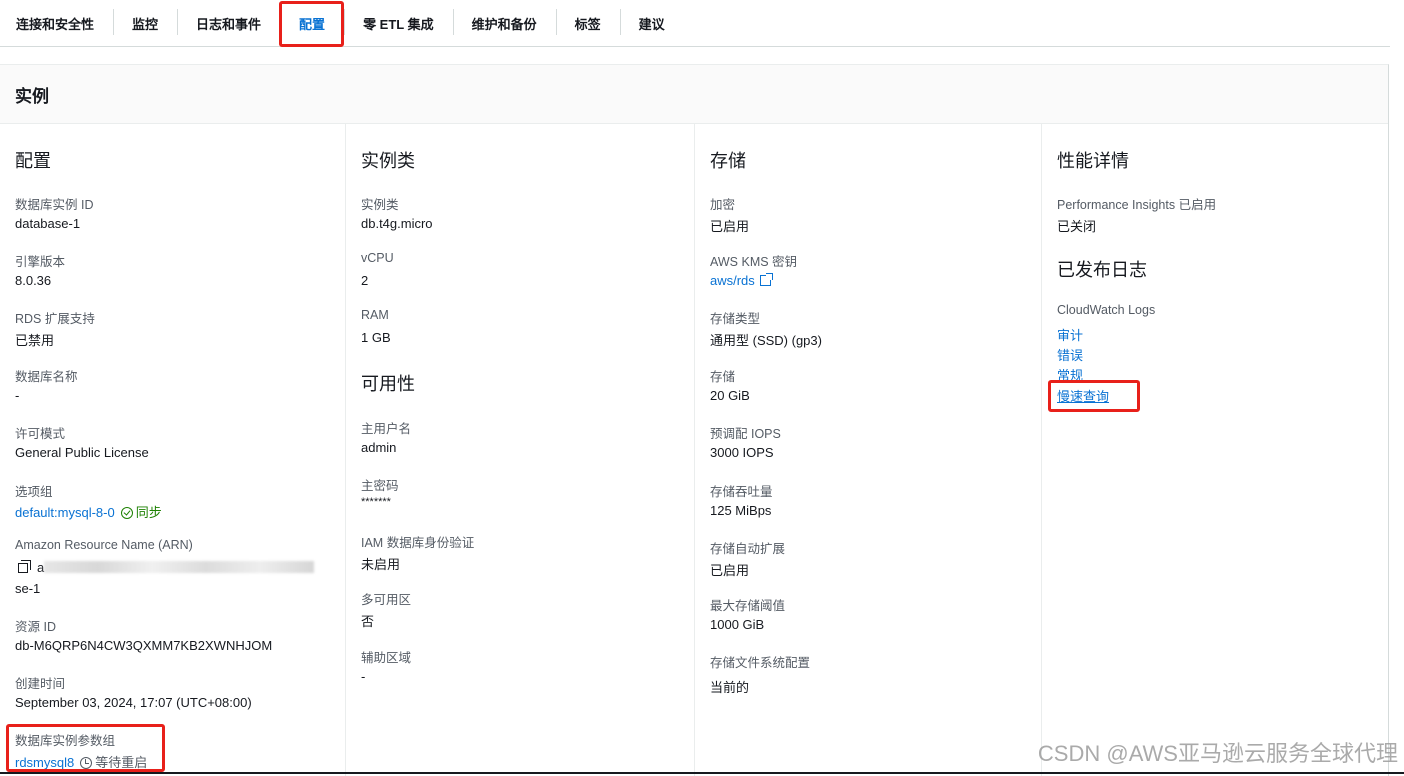 The width and height of the screenshot is (1404, 776). I want to click on copy-icon, so click(24, 566).